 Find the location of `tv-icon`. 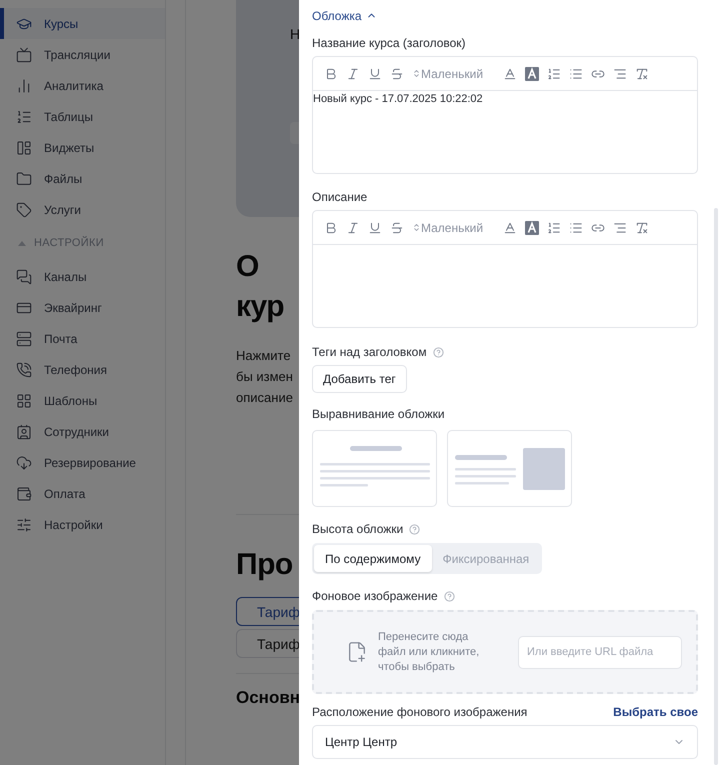

tv-icon is located at coordinates (24, 54).